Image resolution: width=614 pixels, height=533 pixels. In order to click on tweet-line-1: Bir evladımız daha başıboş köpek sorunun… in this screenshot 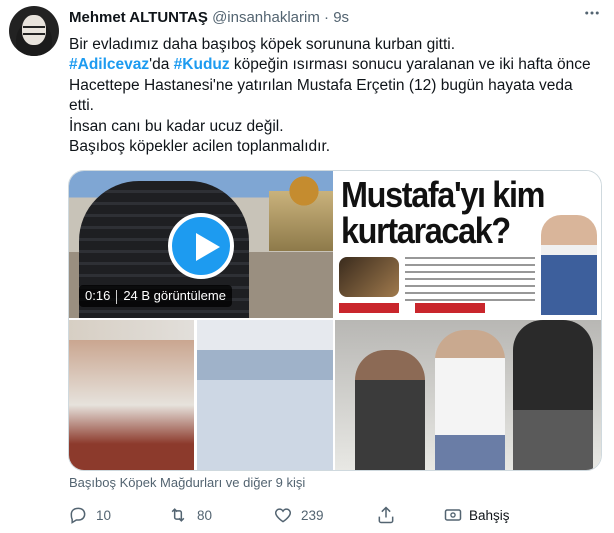, I will do `click(262, 44)`.